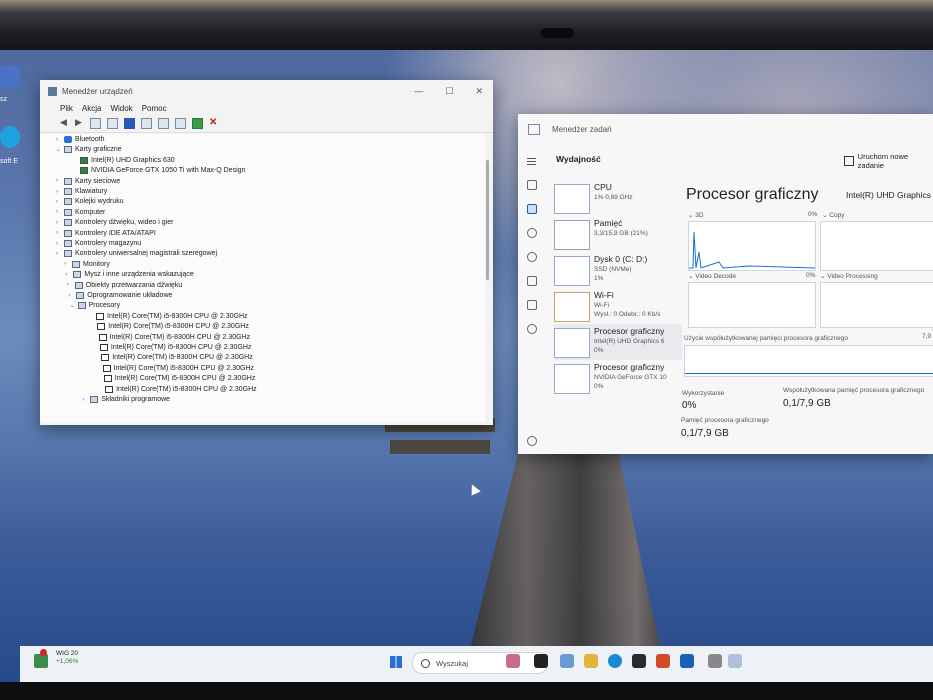 This screenshot has width=933, height=700. I want to click on outlook-icon, so click(687, 661).